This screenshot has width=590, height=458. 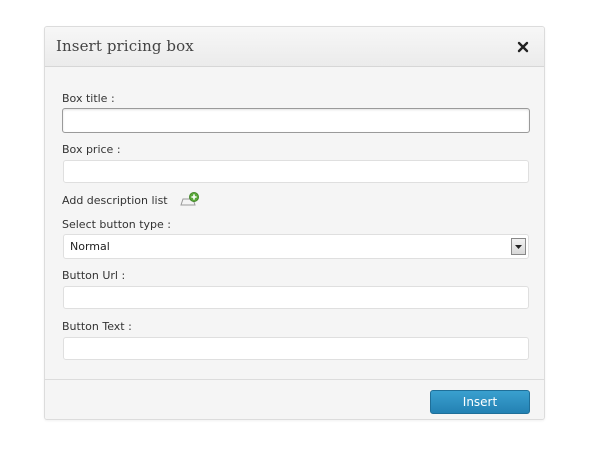 What do you see at coordinates (125, 46) in the screenshot?
I see `dialog-title: Insert pricing box` at bounding box center [125, 46].